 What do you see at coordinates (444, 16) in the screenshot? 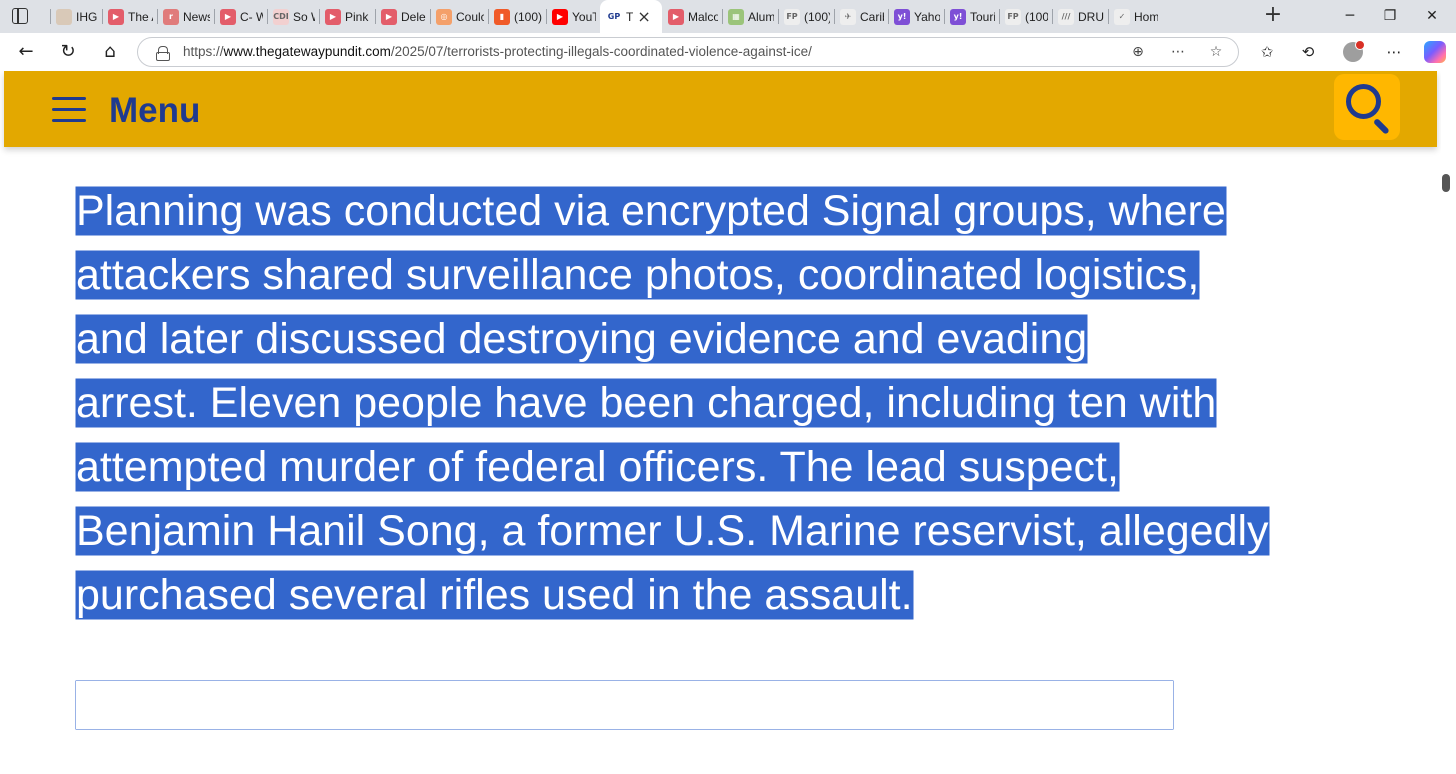
I see `substack-icon: ◎` at bounding box center [444, 16].